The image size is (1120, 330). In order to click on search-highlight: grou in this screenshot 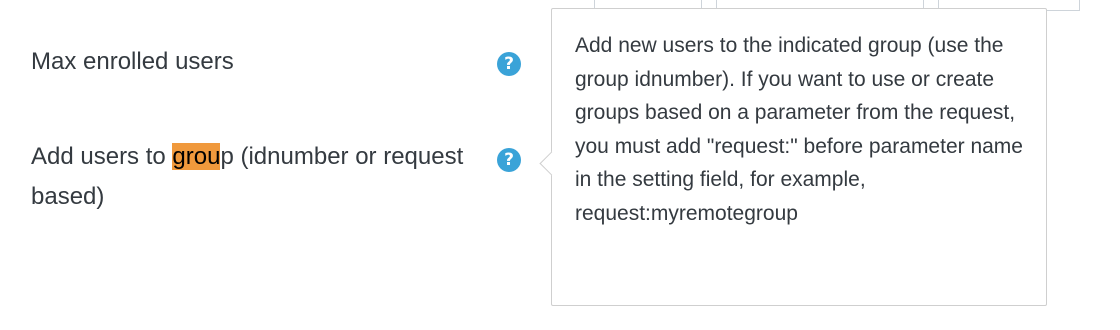, I will do `click(196, 156)`.